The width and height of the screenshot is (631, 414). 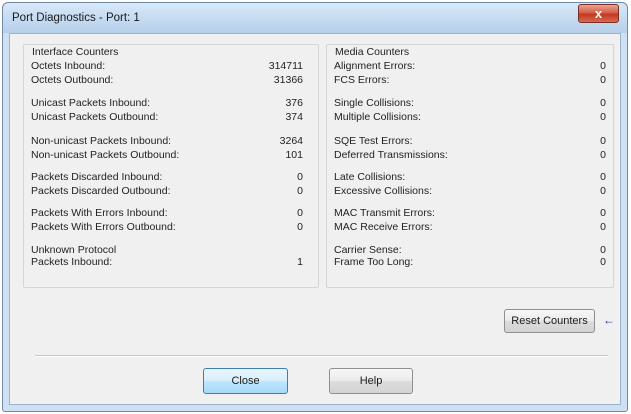 I want to click on counter-row: Packets Inbound: 1, so click(x=167, y=262).